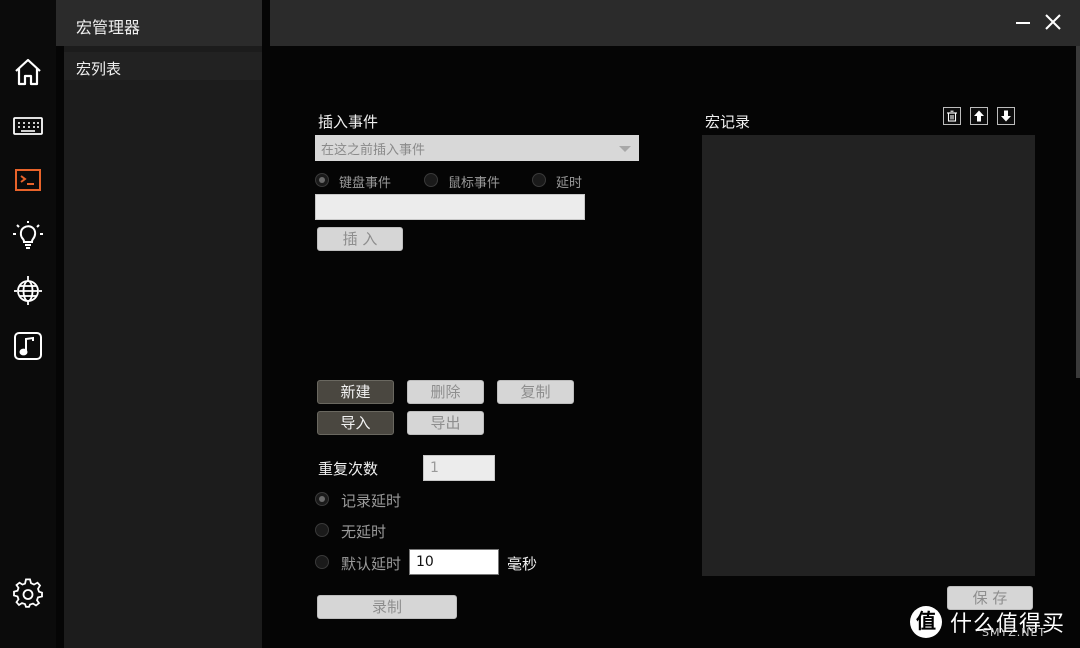  What do you see at coordinates (926, 622) in the screenshot?
I see `watermark-badge: 值` at bounding box center [926, 622].